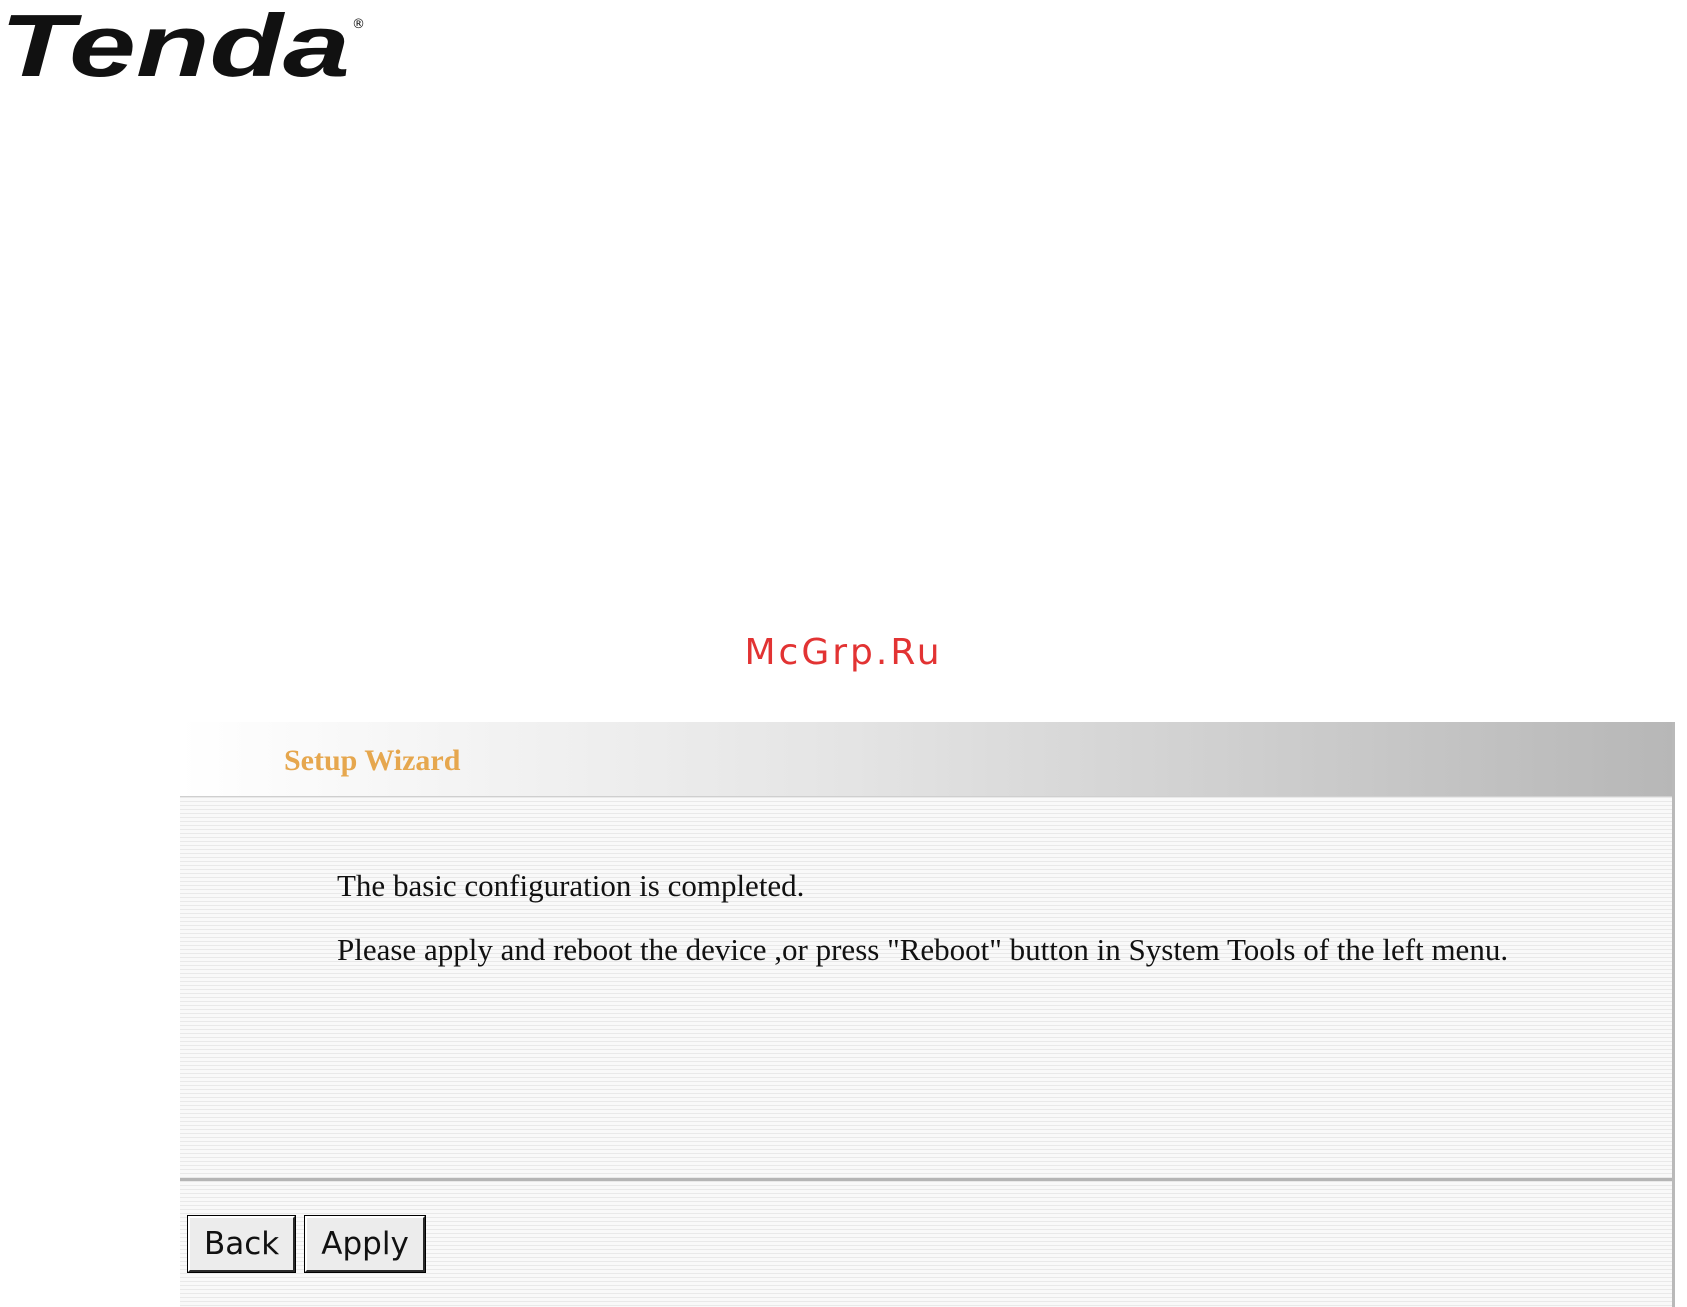  Describe the element at coordinates (365, 1244) in the screenshot. I see `apply-button: Apply` at that location.